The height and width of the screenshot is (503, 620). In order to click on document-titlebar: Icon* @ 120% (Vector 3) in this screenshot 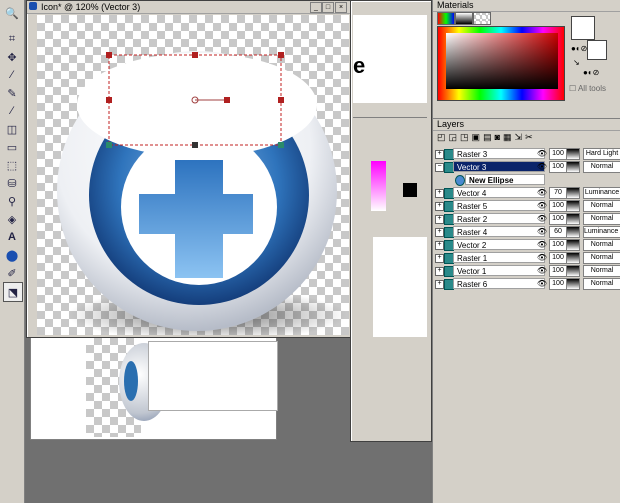, I will do `click(188, 7)`.